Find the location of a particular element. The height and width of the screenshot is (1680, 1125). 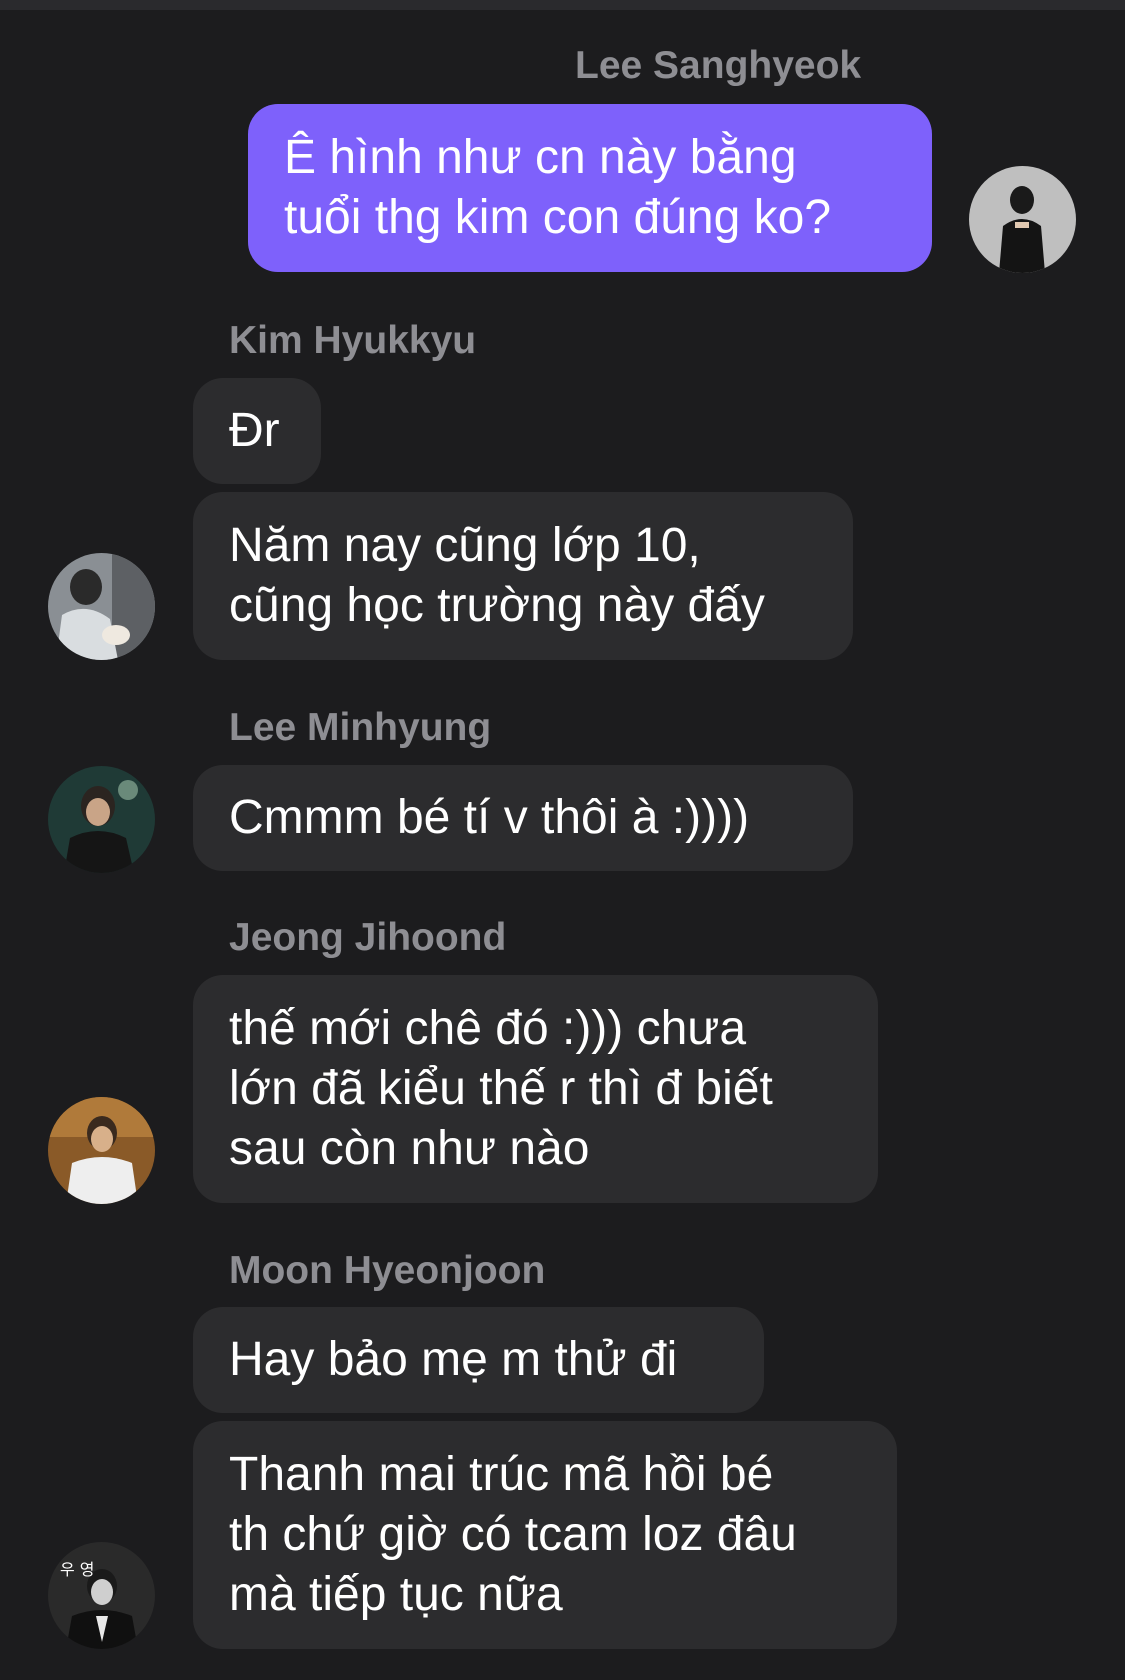

top-edge is located at coordinates (562, 5).